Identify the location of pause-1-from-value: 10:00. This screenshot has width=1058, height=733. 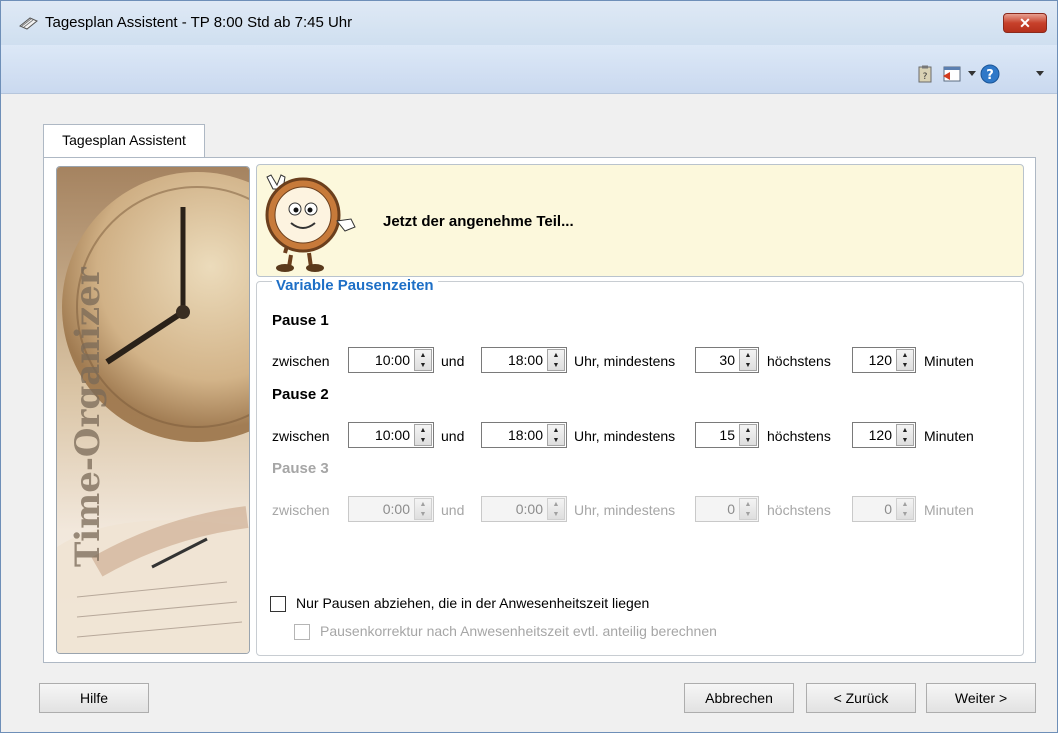
(392, 360).